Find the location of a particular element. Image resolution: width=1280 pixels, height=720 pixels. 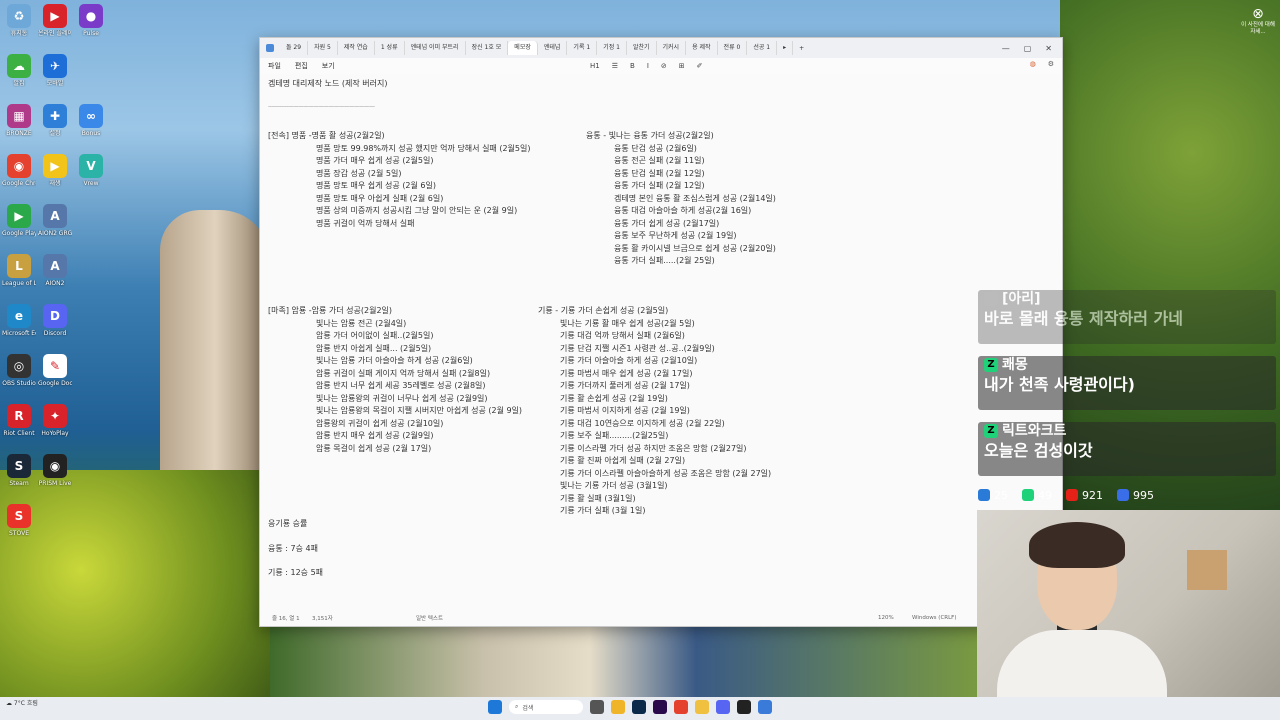

section-head: [전속] 명품 -명품 활 성공(2월2일) is located at coordinates (326, 135).